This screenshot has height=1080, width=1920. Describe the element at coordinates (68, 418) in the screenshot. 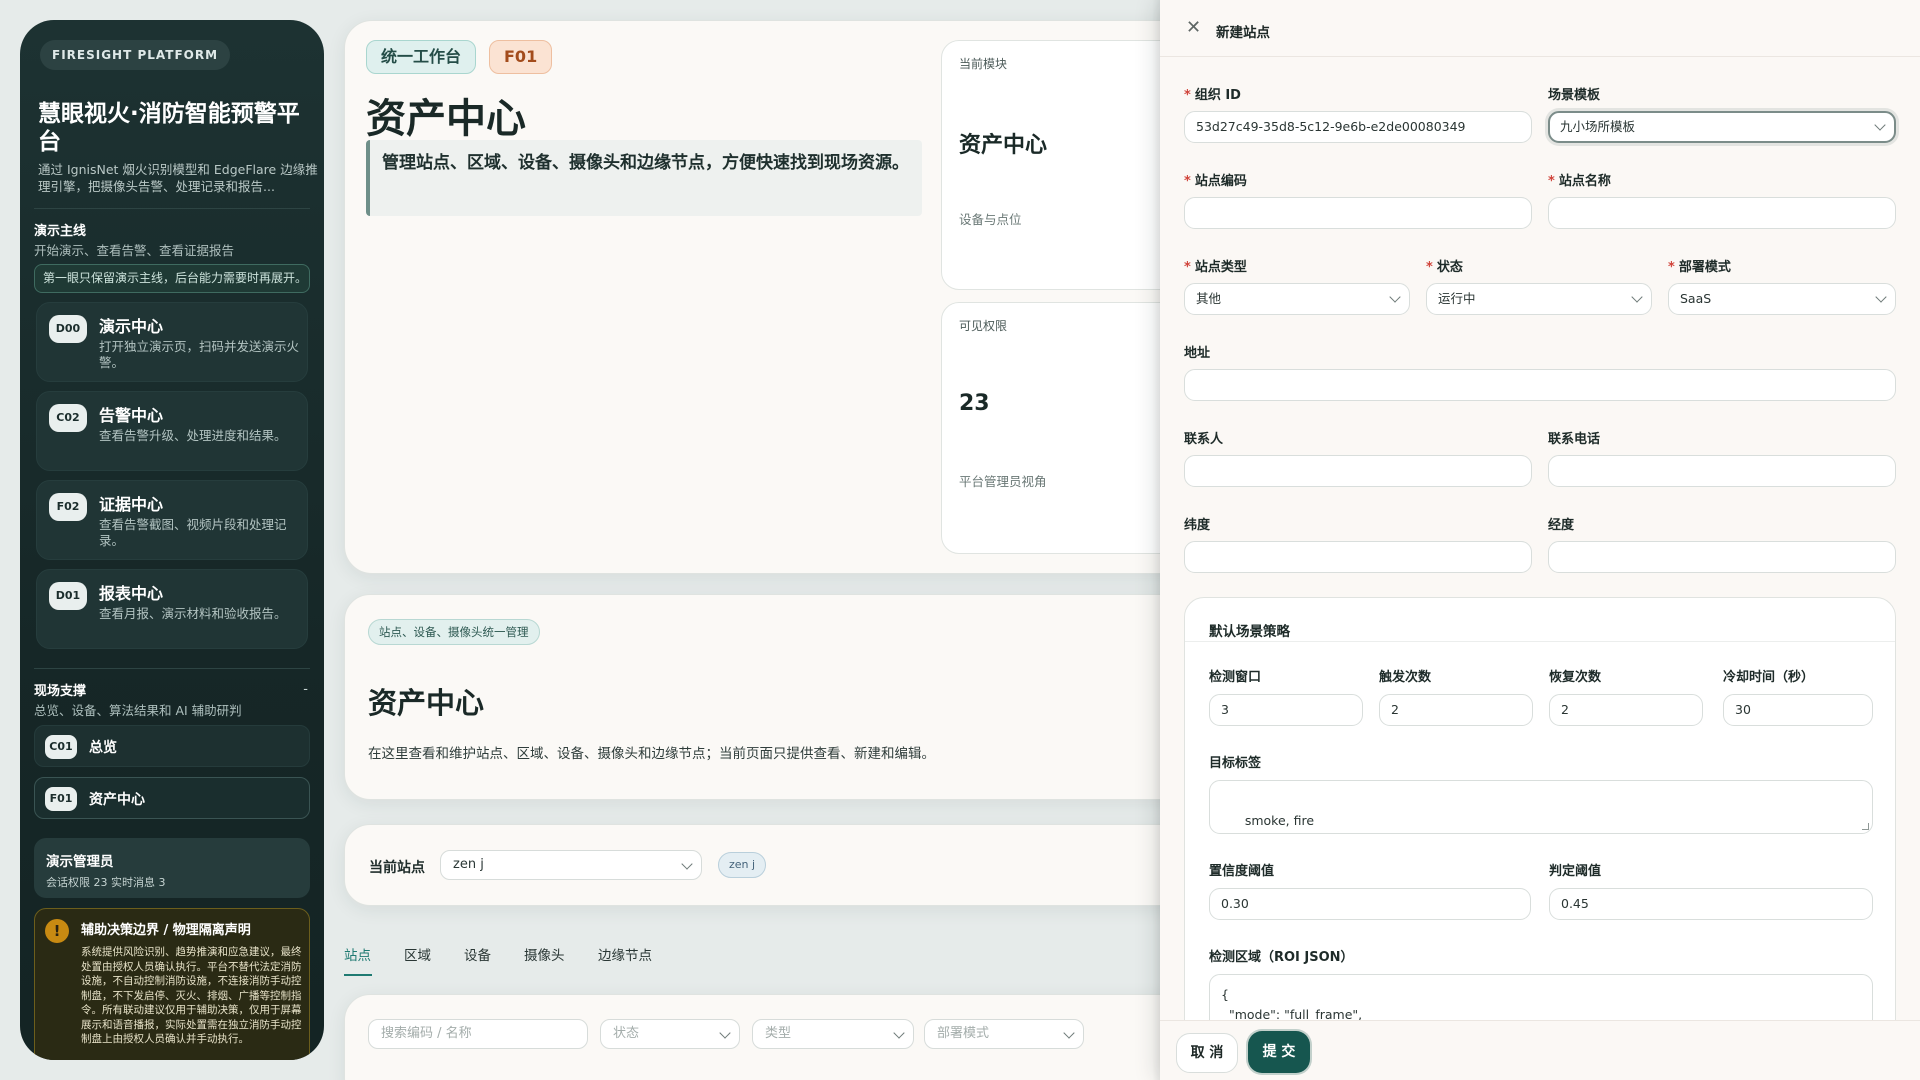

I see `nav-code: C02` at that location.